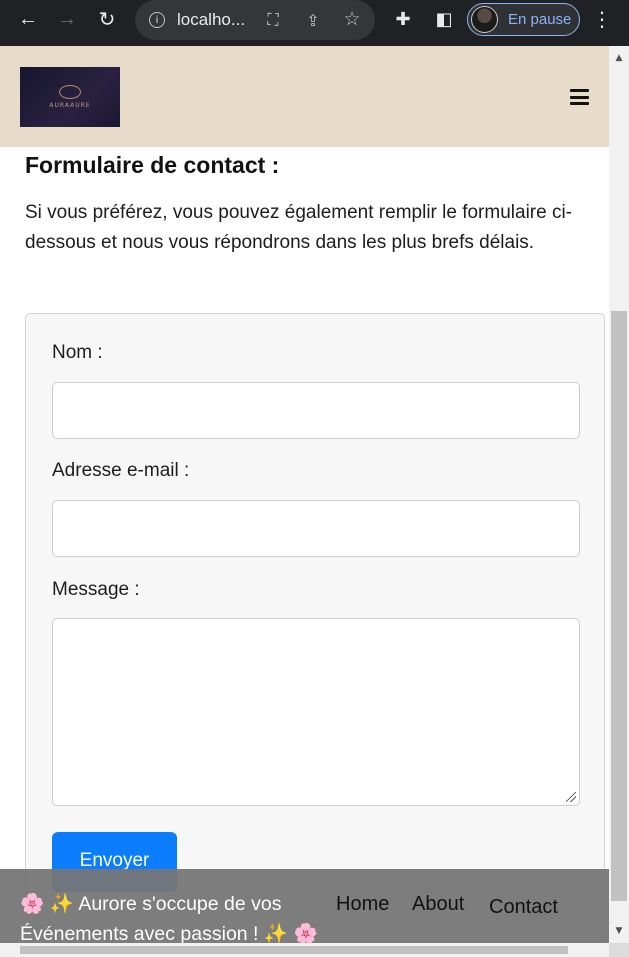 The width and height of the screenshot is (629, 957). Describe the element at coordinates (602, 19) in the screenshot. I see `browser-menu-icon: ⋮` at that location.